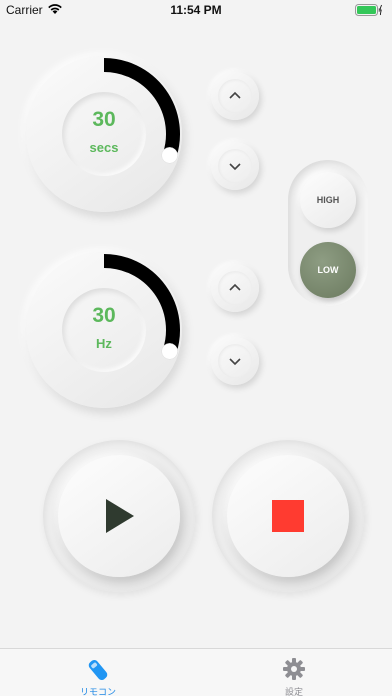  I want to click on timer-value: 30, so click(104, 119).